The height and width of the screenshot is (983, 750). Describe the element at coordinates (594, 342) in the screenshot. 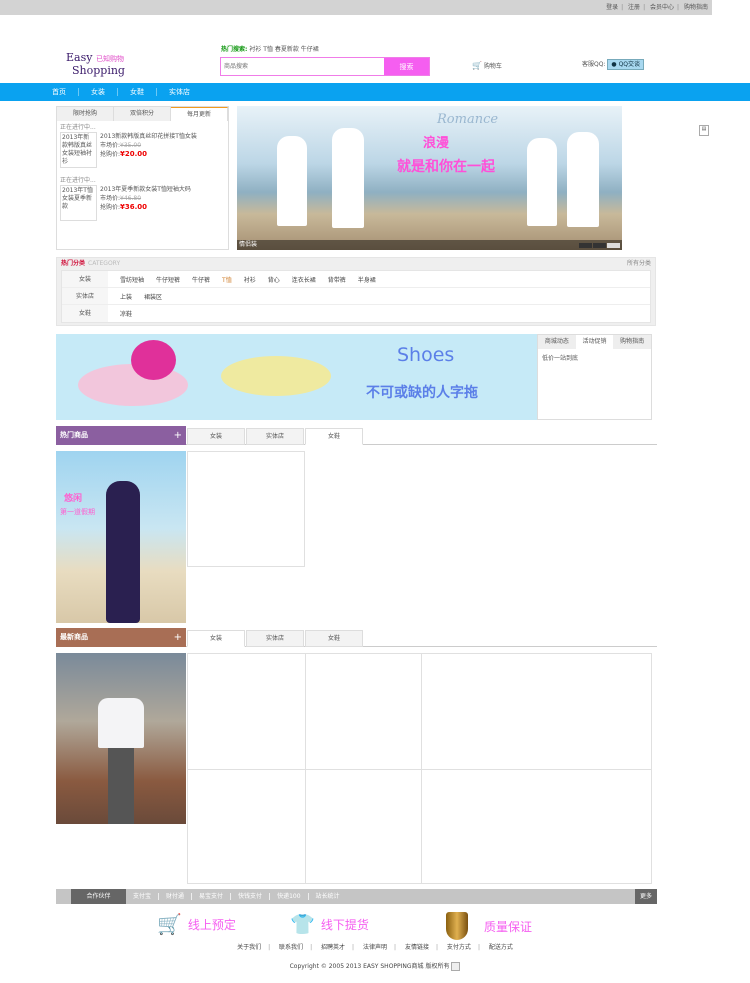

I see `tab-promotions: 活动促销` at that location.